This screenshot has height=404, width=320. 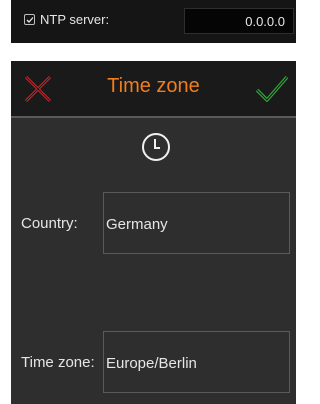 I want to click on confirm-button, so click(x=272, y=89).